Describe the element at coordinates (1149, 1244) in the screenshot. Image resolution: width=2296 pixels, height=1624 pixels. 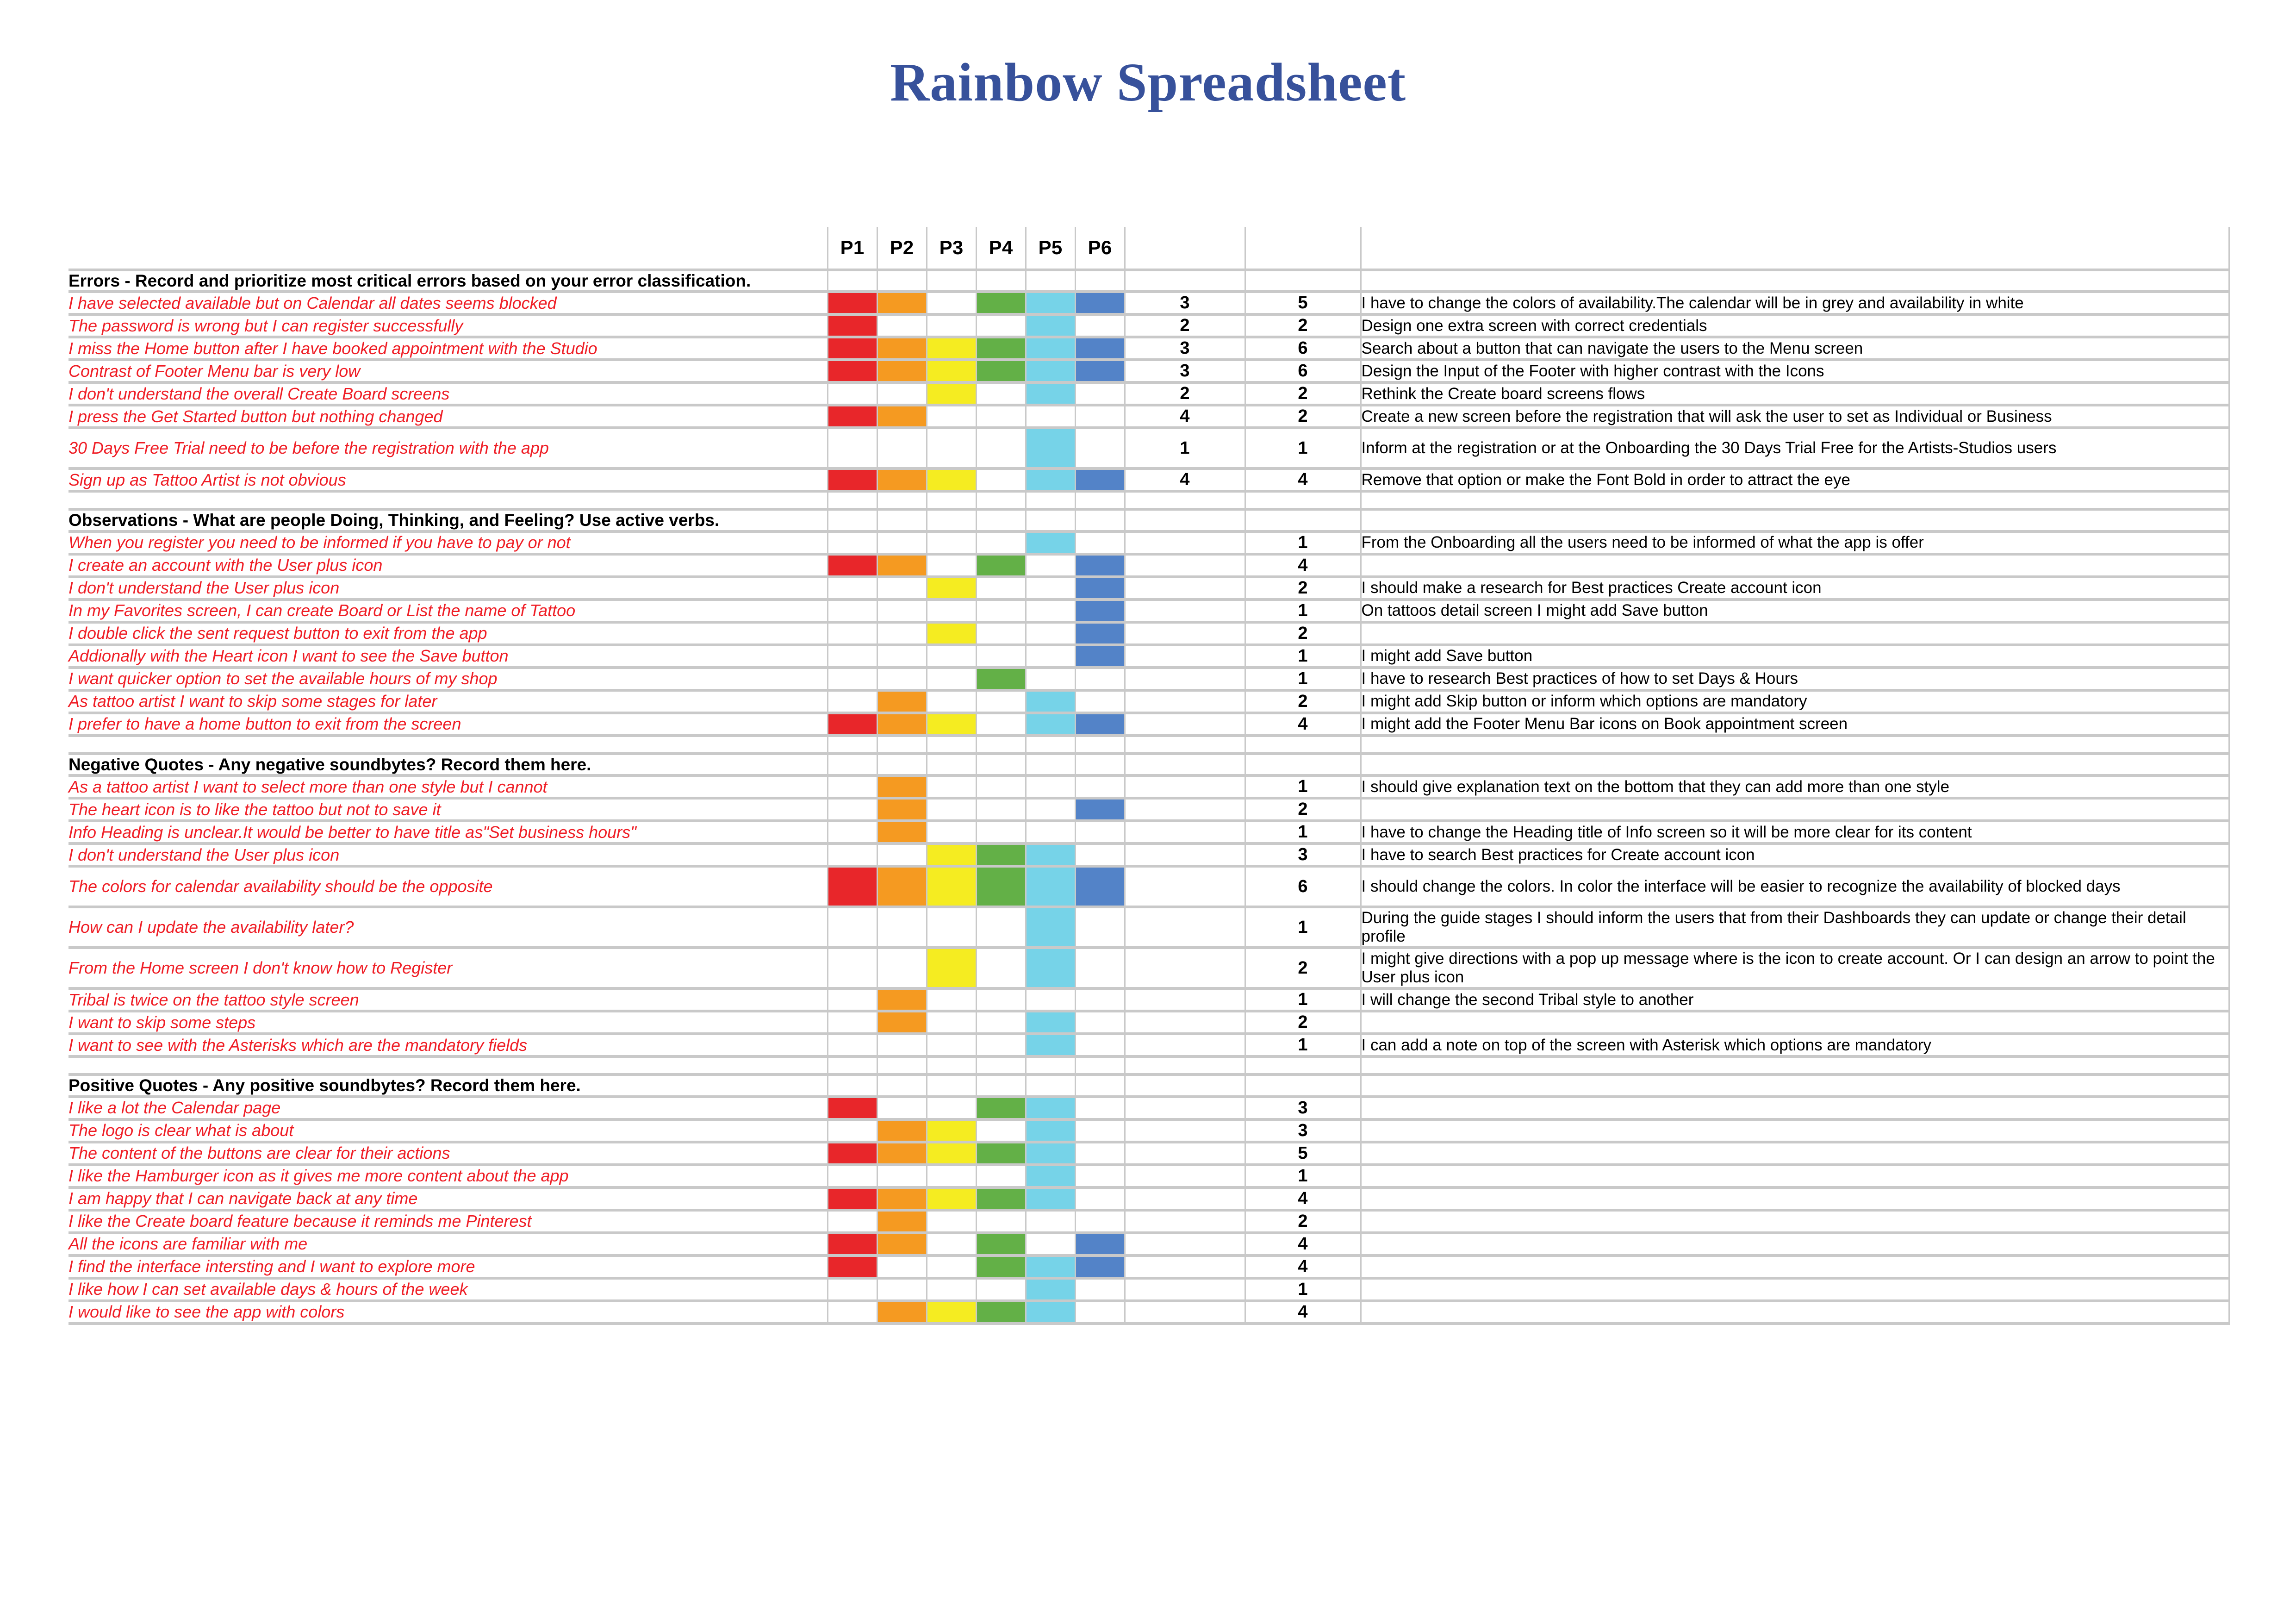
I see `table-row: All the icons are familiar with me 4` at that location.